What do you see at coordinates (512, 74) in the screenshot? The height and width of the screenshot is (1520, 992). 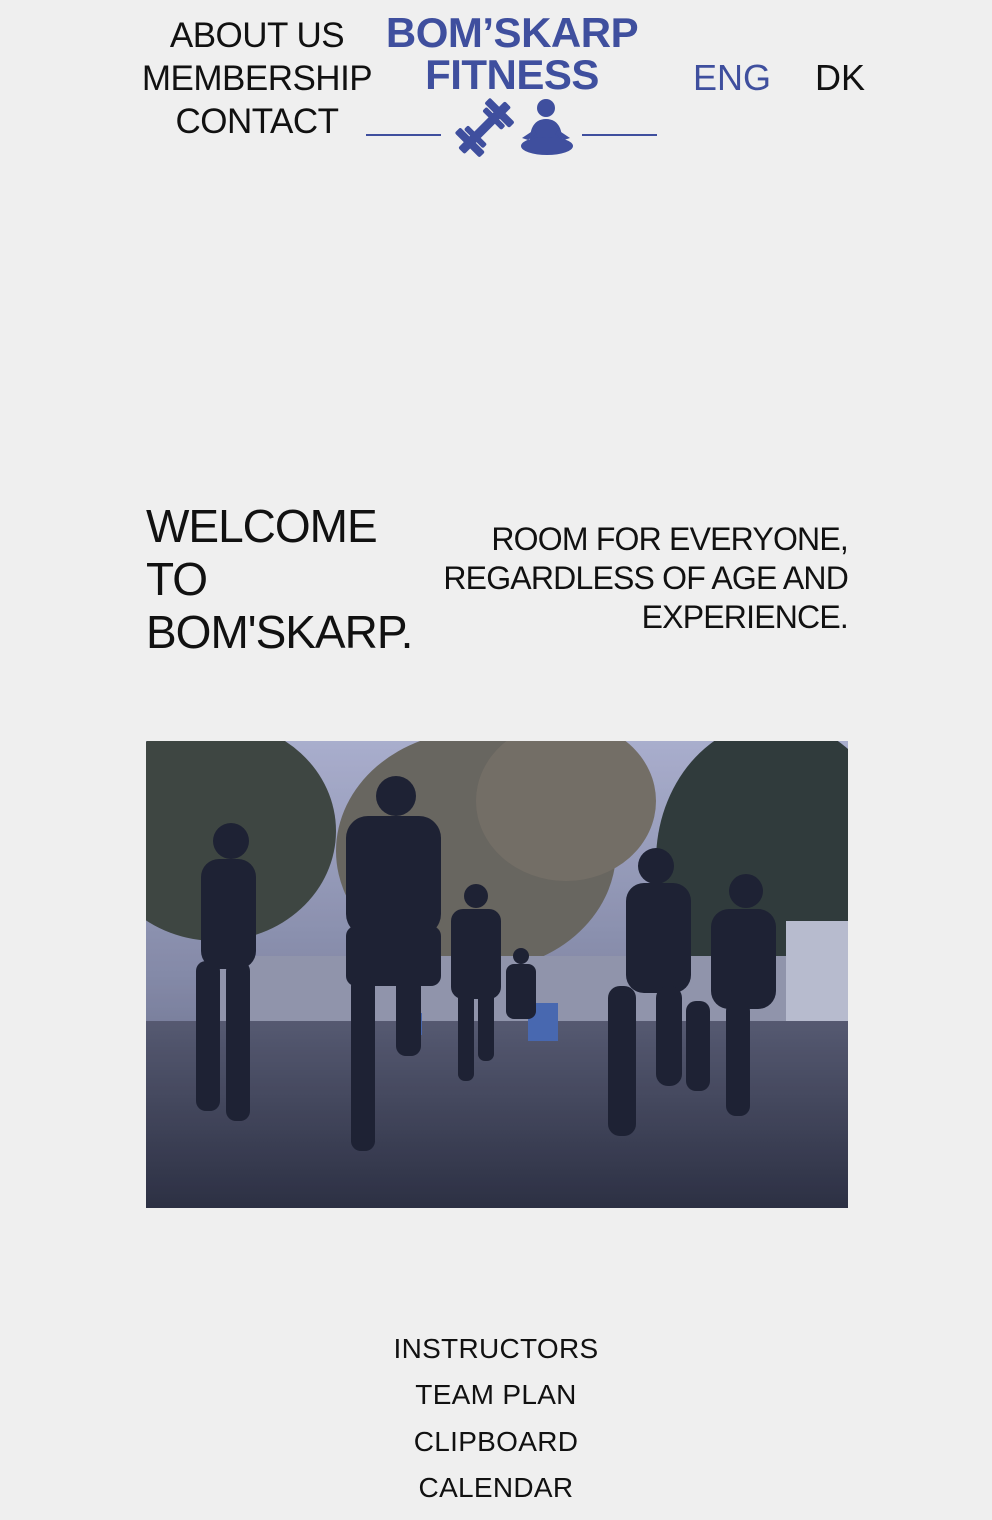 I see `logo-line2: FITNESS` at bounding box center [512, 74].